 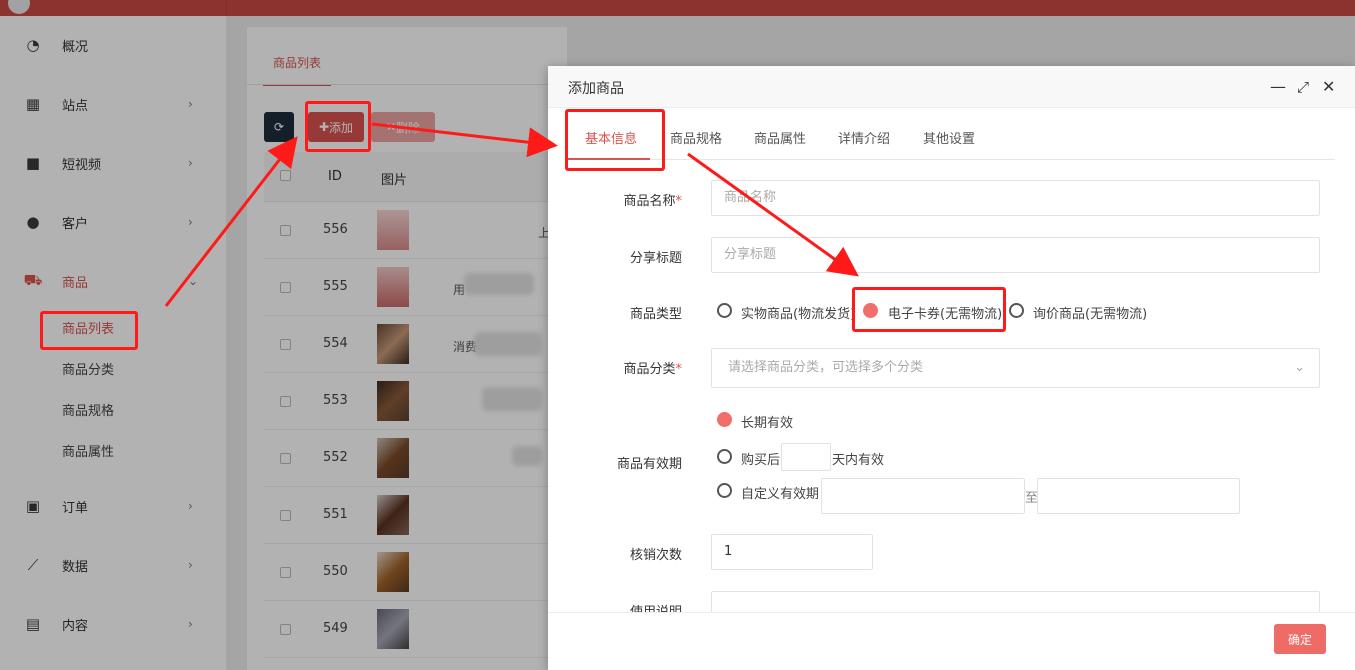 I want to click on annotation-arrows, so click(x=511, y=214).